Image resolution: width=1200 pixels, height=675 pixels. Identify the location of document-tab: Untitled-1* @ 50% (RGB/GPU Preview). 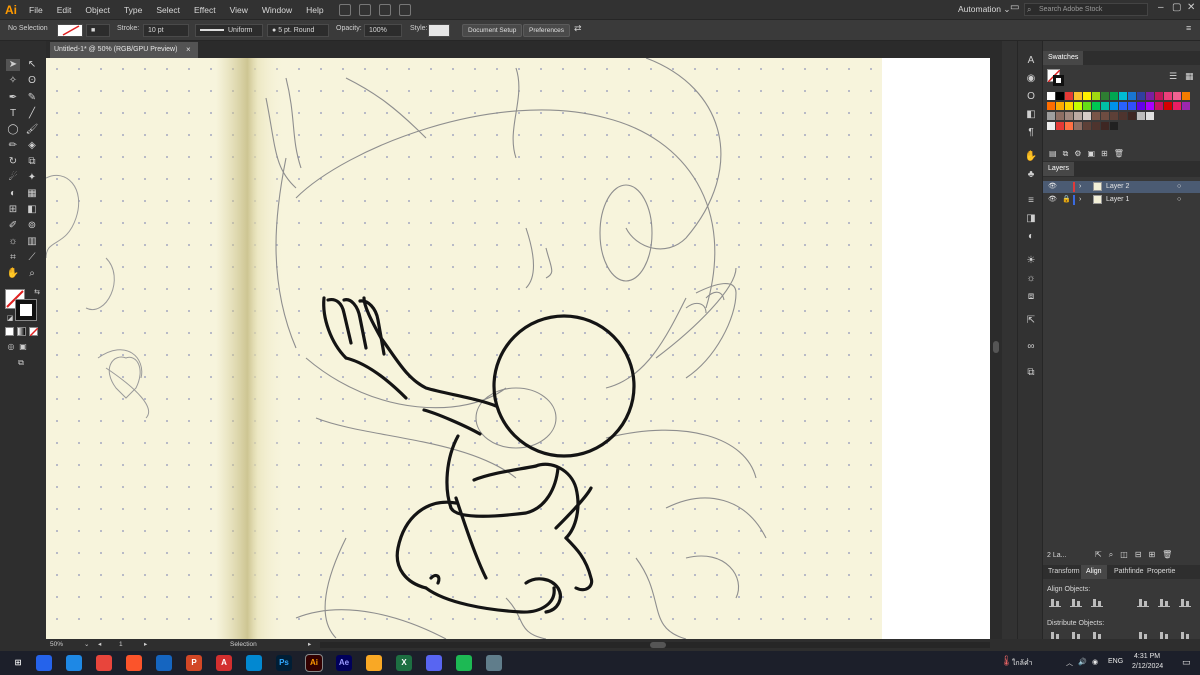
(124, 50).